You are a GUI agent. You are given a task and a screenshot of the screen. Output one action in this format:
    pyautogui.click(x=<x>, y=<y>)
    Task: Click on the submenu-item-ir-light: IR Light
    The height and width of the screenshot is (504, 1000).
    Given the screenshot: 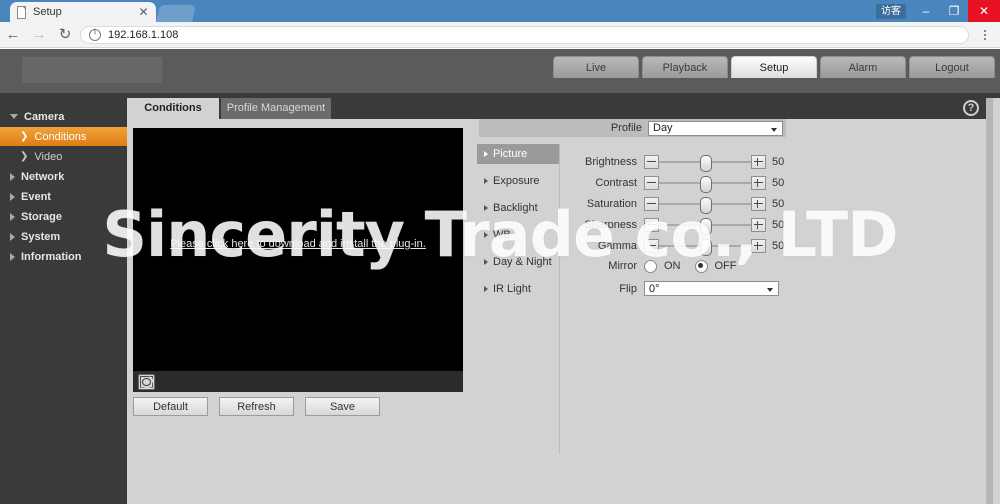 What is the action you would take?
    pyautogui.click(x=518, y=289)
    